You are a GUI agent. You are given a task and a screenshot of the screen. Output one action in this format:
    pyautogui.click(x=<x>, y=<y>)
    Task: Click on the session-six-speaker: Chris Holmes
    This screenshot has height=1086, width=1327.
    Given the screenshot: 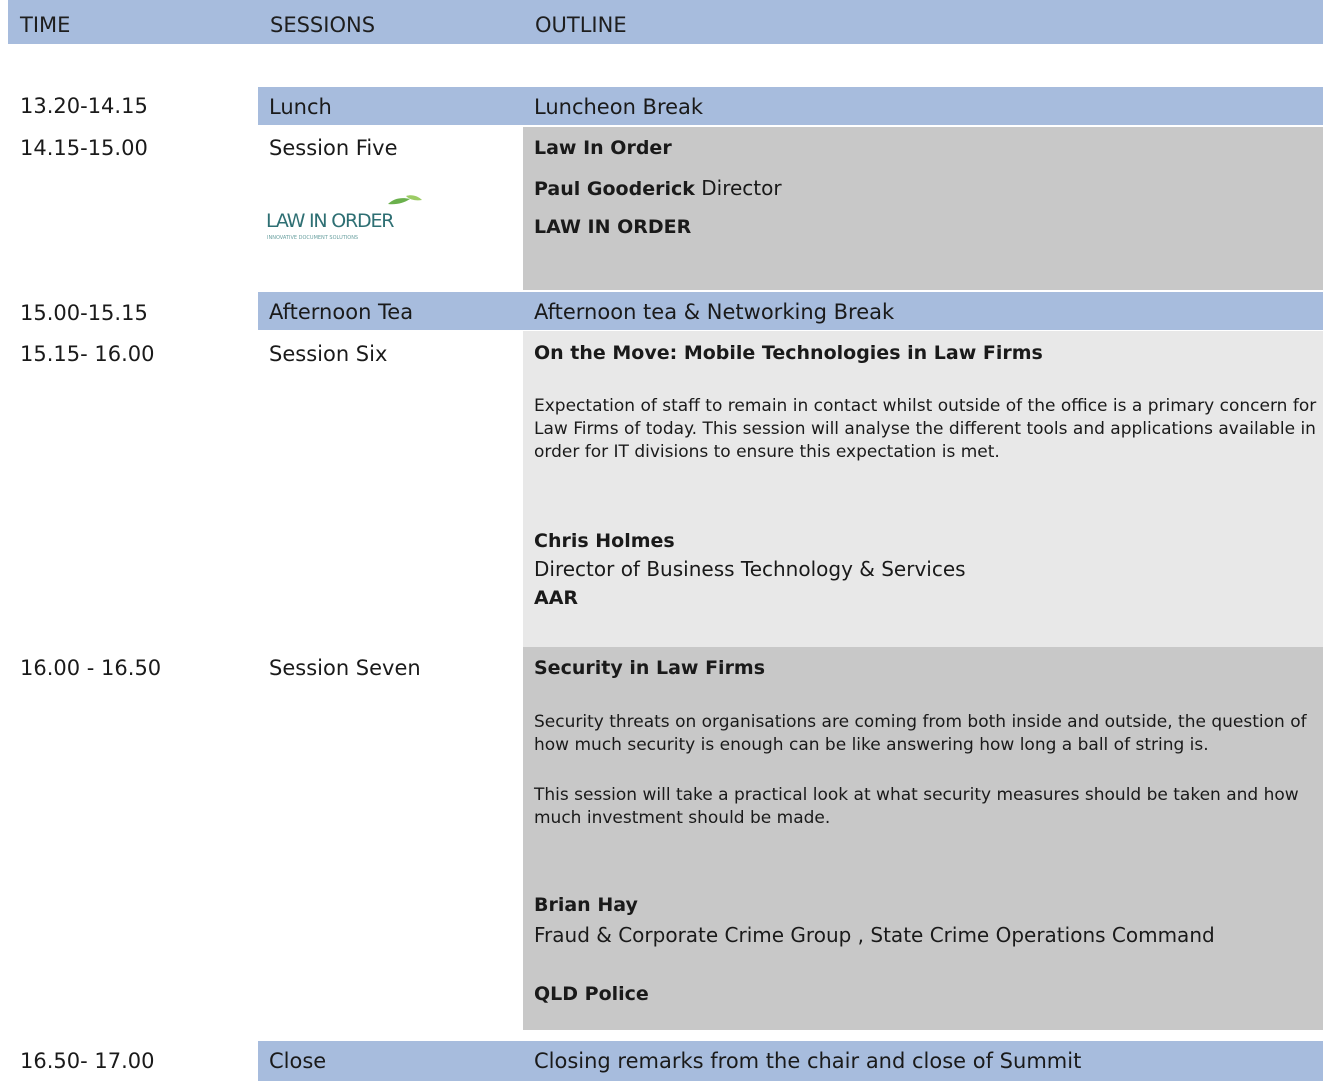 What is the action you would take?
    pyautogui.click(x=604, y=541)
    